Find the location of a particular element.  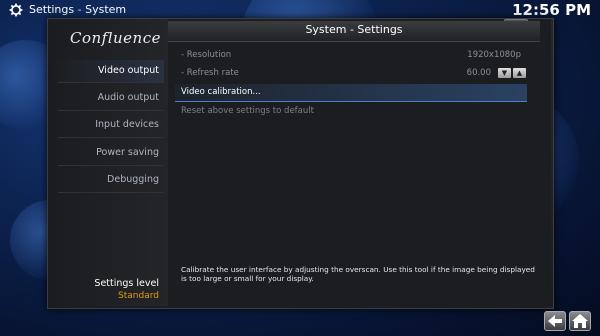

breadcrumb: Settings - System is located at coordinates (77, 9).